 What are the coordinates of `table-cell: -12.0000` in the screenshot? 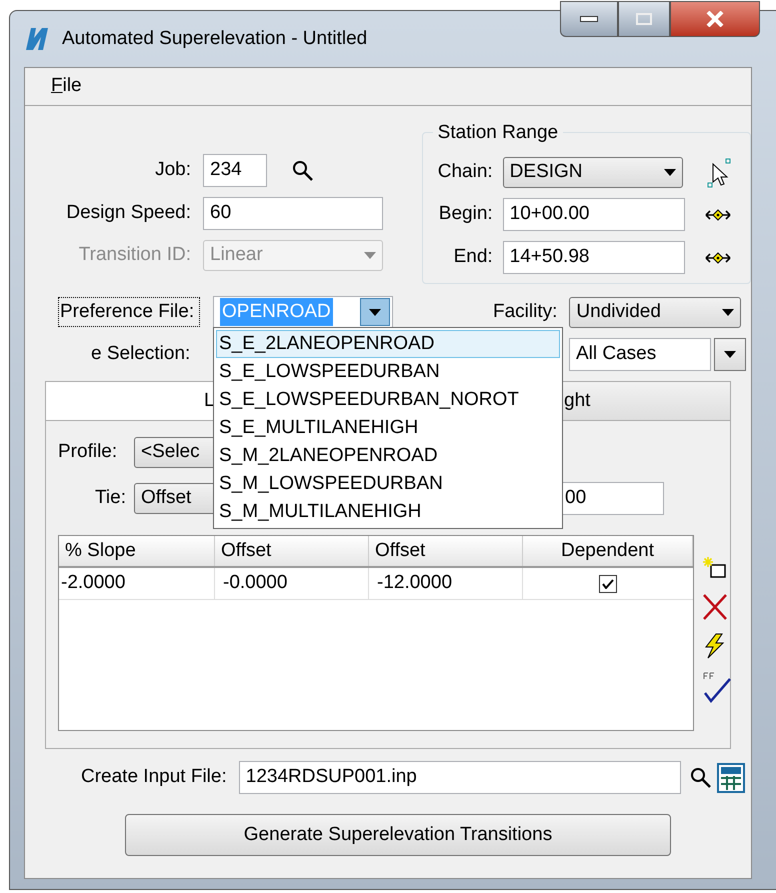 It's located at (446, 583).